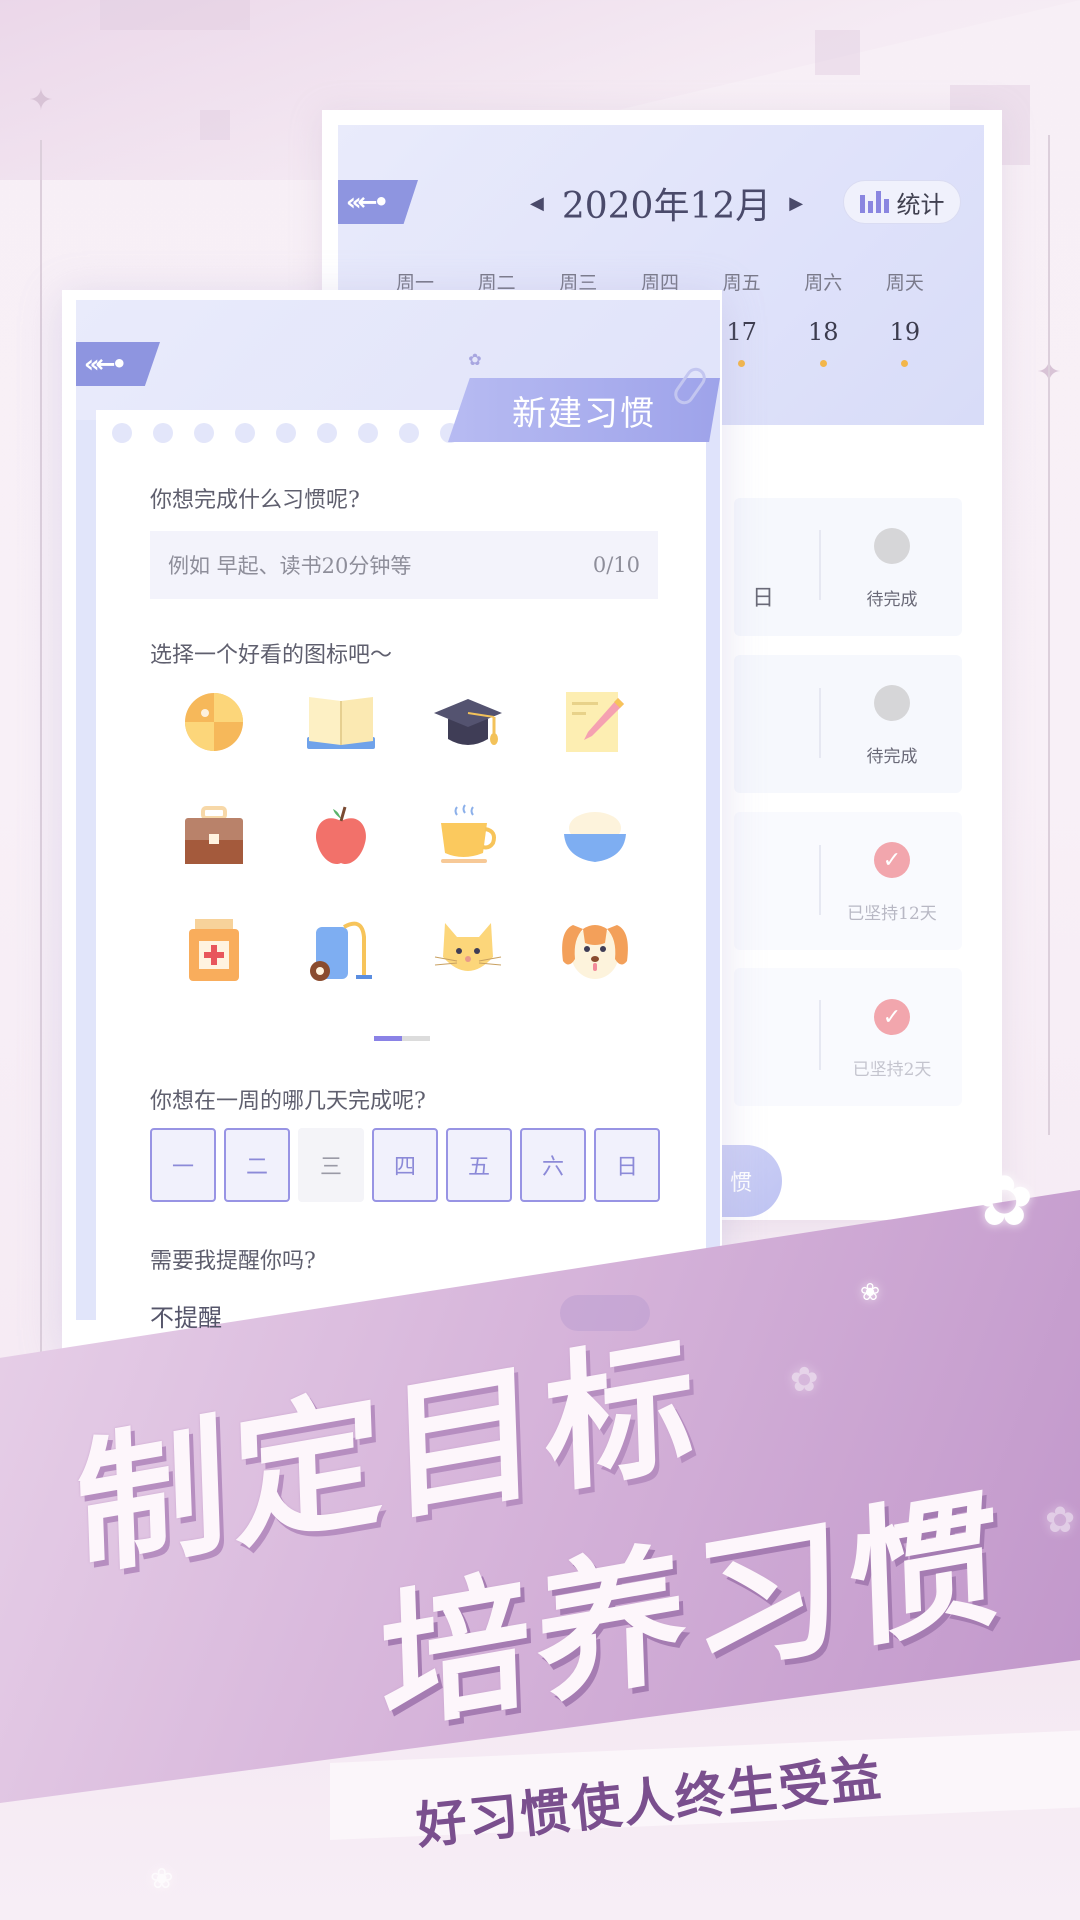 This screenshot has width=1080, height=1920. I want to click on icon-picker-label: 选择一个好看的图标吧～, so click(271, 655).